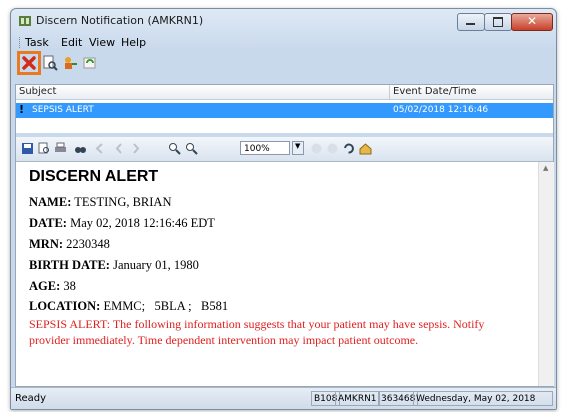 The height and width of the screenshot is (412, 562). What do you see at coordinates (60, 148) in the screenshot?
I see `print-icon` at bounding box center [60, 148].